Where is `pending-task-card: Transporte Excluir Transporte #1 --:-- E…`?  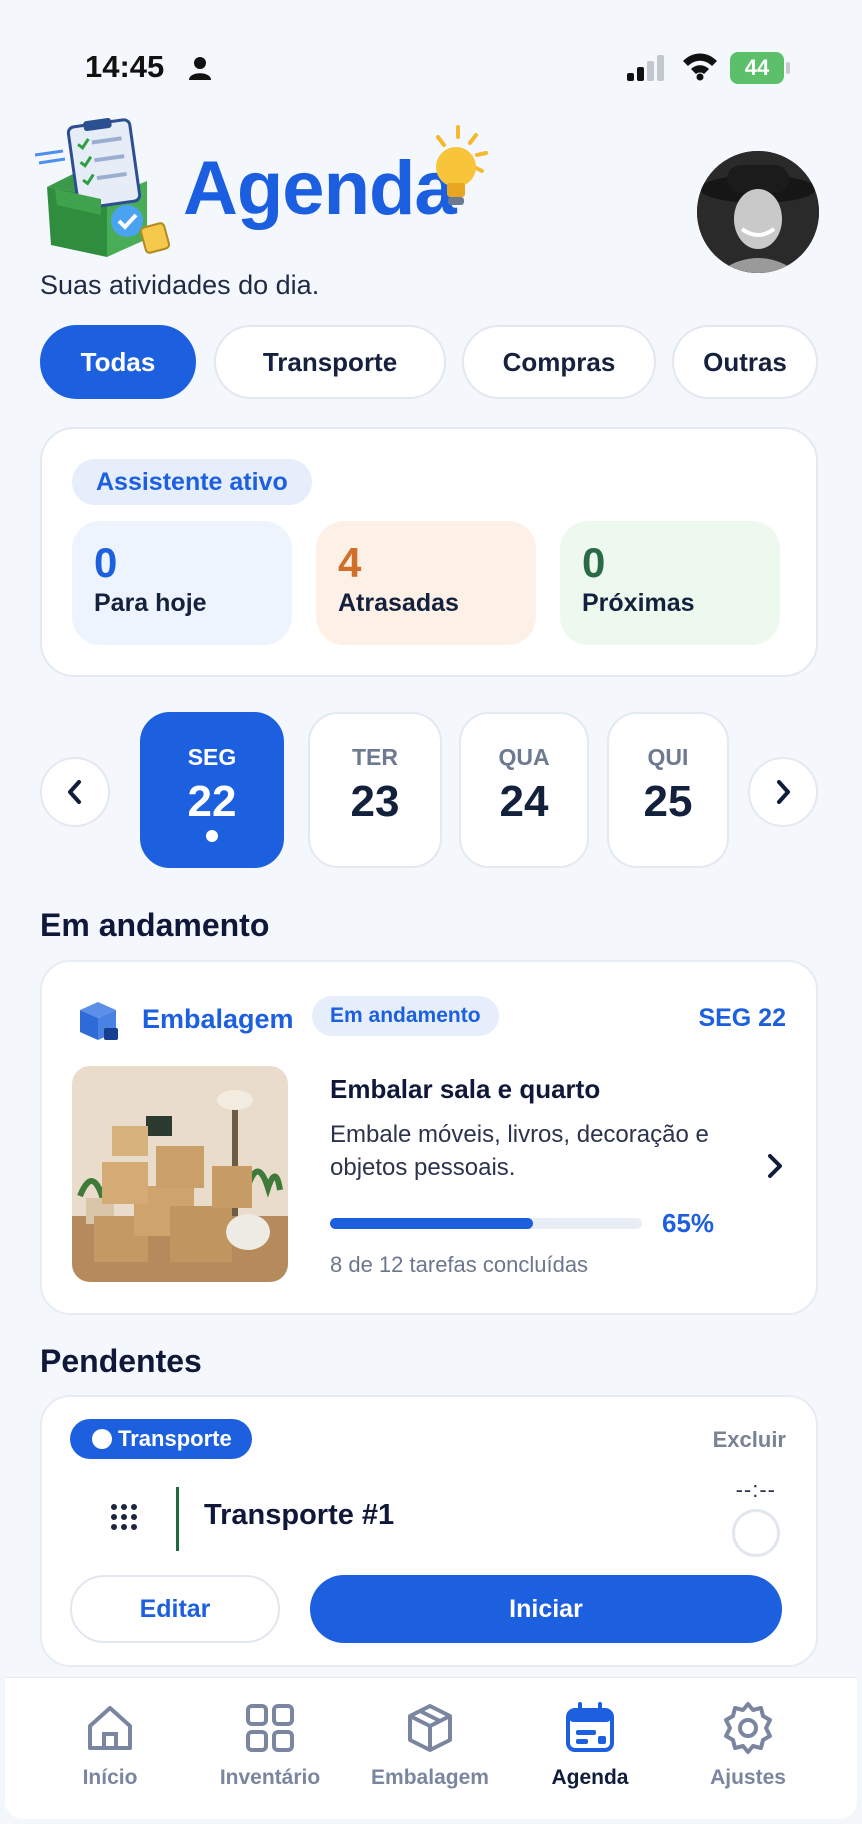 pending-task-card: Transporte Excluir Transporte #1 --:-- E… is located at coordinates (429, 1531).